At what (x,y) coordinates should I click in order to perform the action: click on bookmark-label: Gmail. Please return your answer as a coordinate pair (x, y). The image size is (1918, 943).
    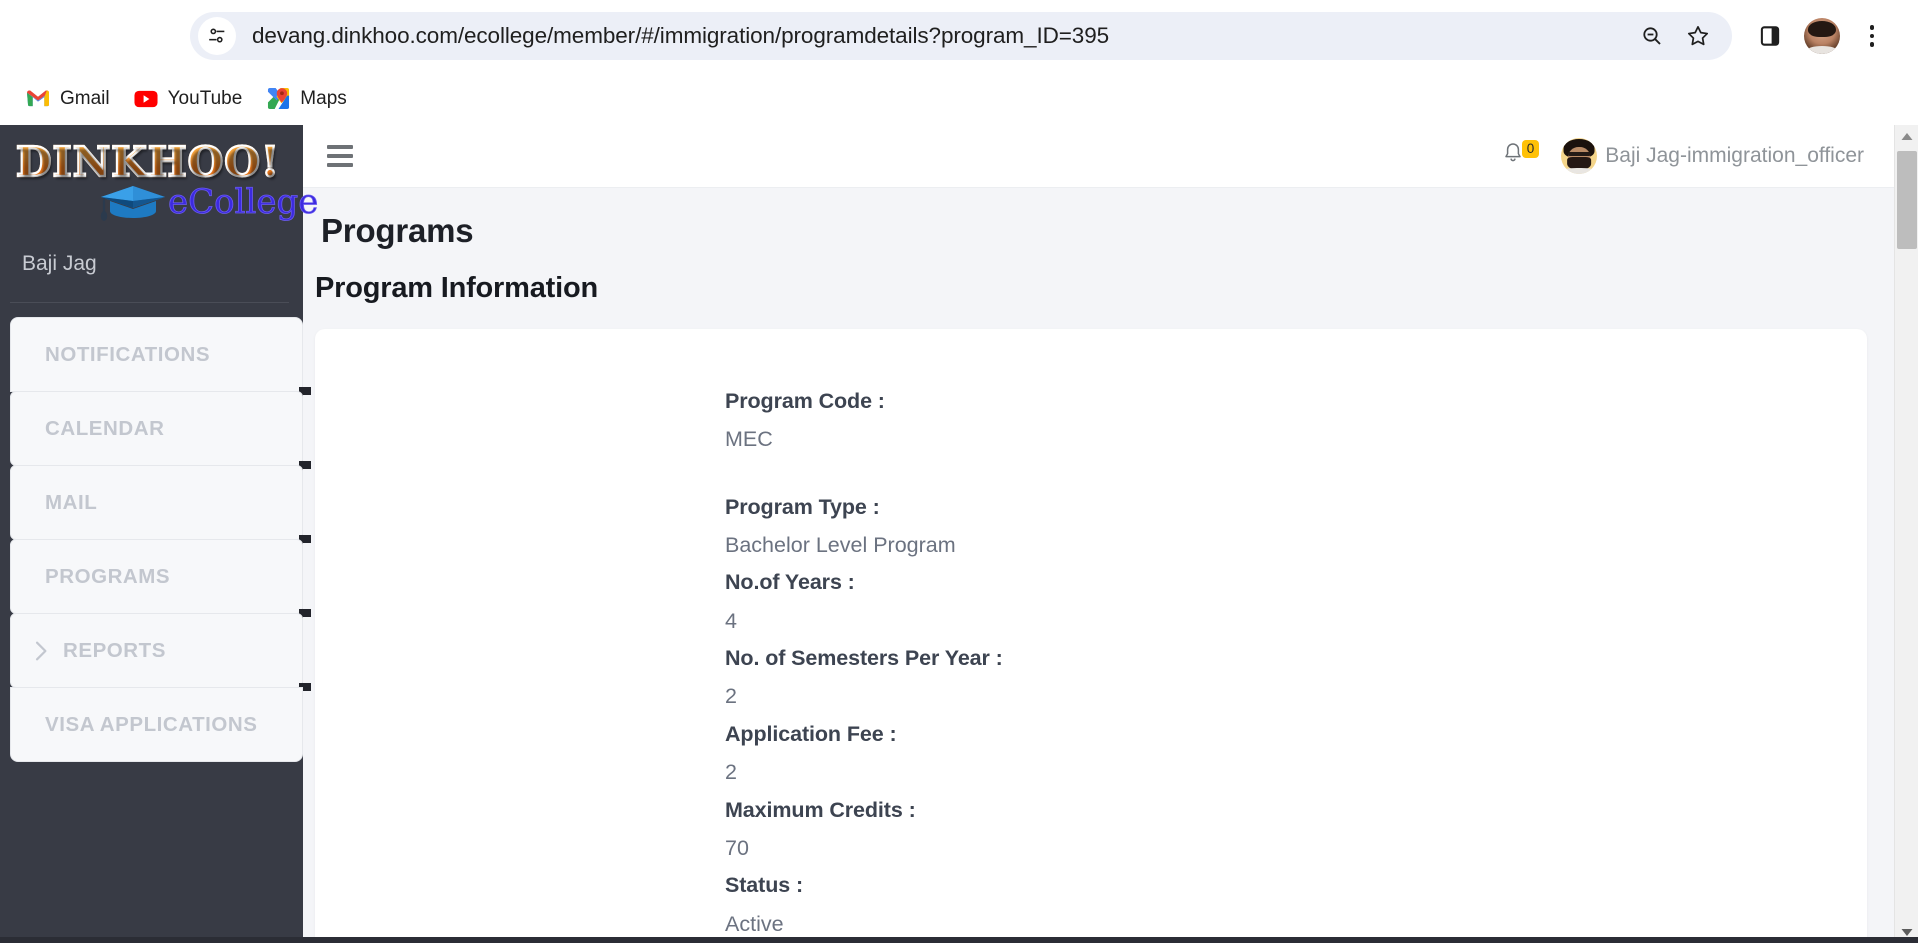
    Looking at the image, I should click on (85, 98).